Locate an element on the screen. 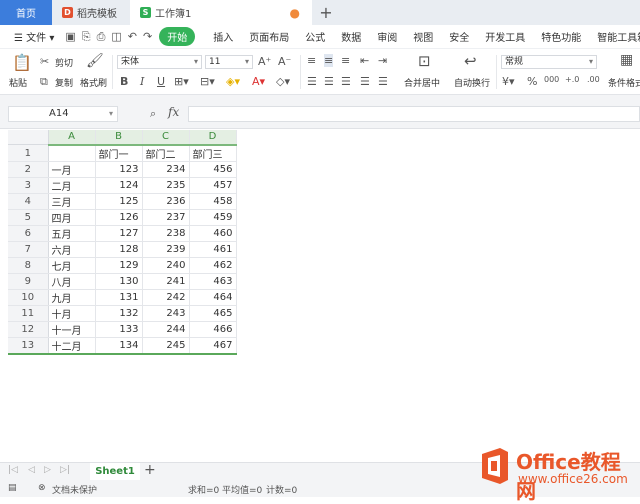 Image resolution: width=640 pixels, height=504 pixels. cell: 236 is located at coordinates (166, 201).